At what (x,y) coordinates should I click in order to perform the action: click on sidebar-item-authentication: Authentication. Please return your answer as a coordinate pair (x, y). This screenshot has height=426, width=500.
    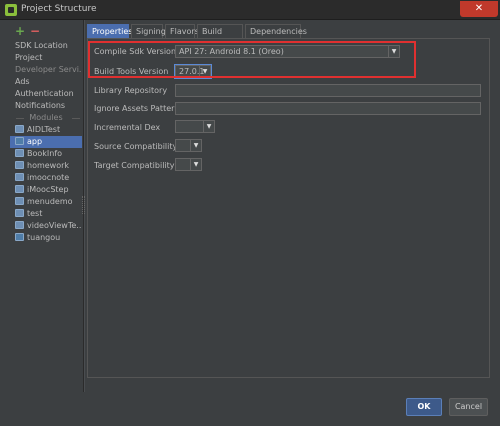
    Looking at the image, I should click on (48, 94).